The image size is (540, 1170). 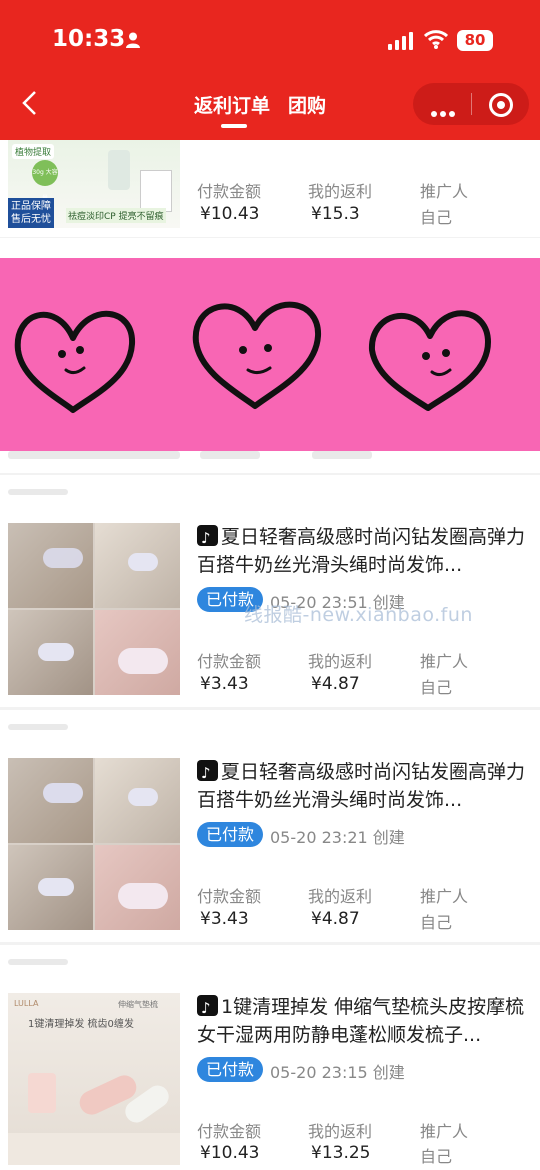 What do you see at coordinates (133, 40) in the screenshot?
I see `person-icon` at bounding box center [133, 40].